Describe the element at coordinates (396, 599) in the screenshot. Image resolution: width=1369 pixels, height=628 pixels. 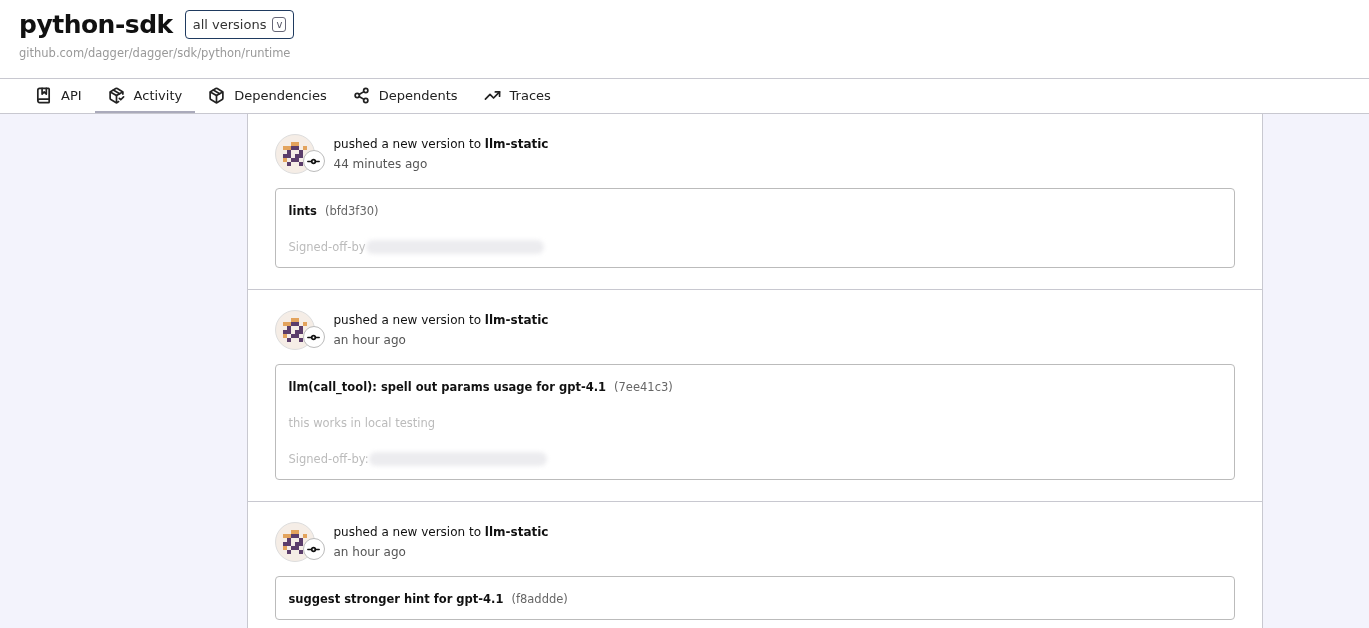
I see `commit-title: suggest stronger hint for gpt-4.1` at that location.